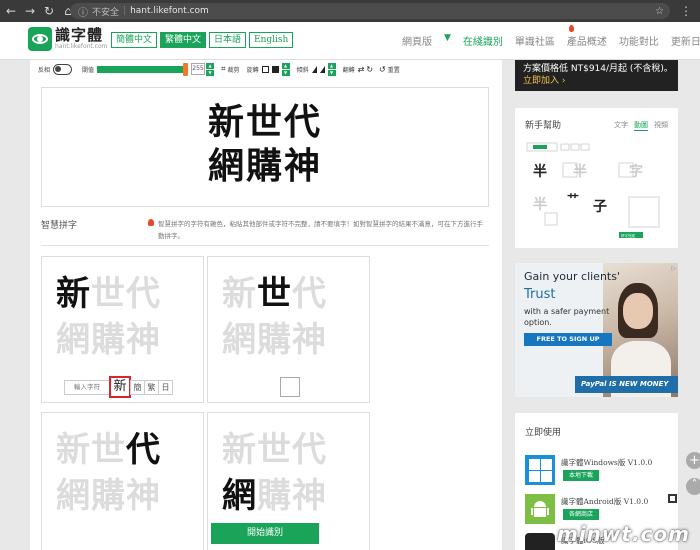 This screenshot has width=700, height=550. Describe the element at coordinates (417, 40) in the screenshot. I see `nav-web-version: 網頁版` at that location.